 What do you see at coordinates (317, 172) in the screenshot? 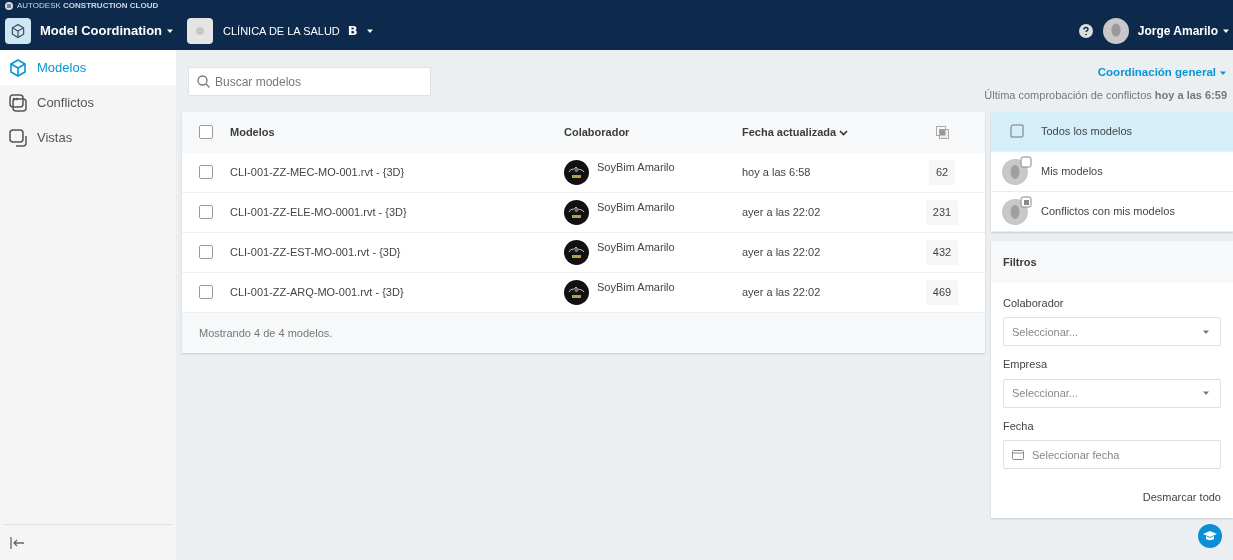
I see `model-name: CLI-001-ZZ-MEC-MO-001.rvt - {3D}` at bounding box center [317, 172].